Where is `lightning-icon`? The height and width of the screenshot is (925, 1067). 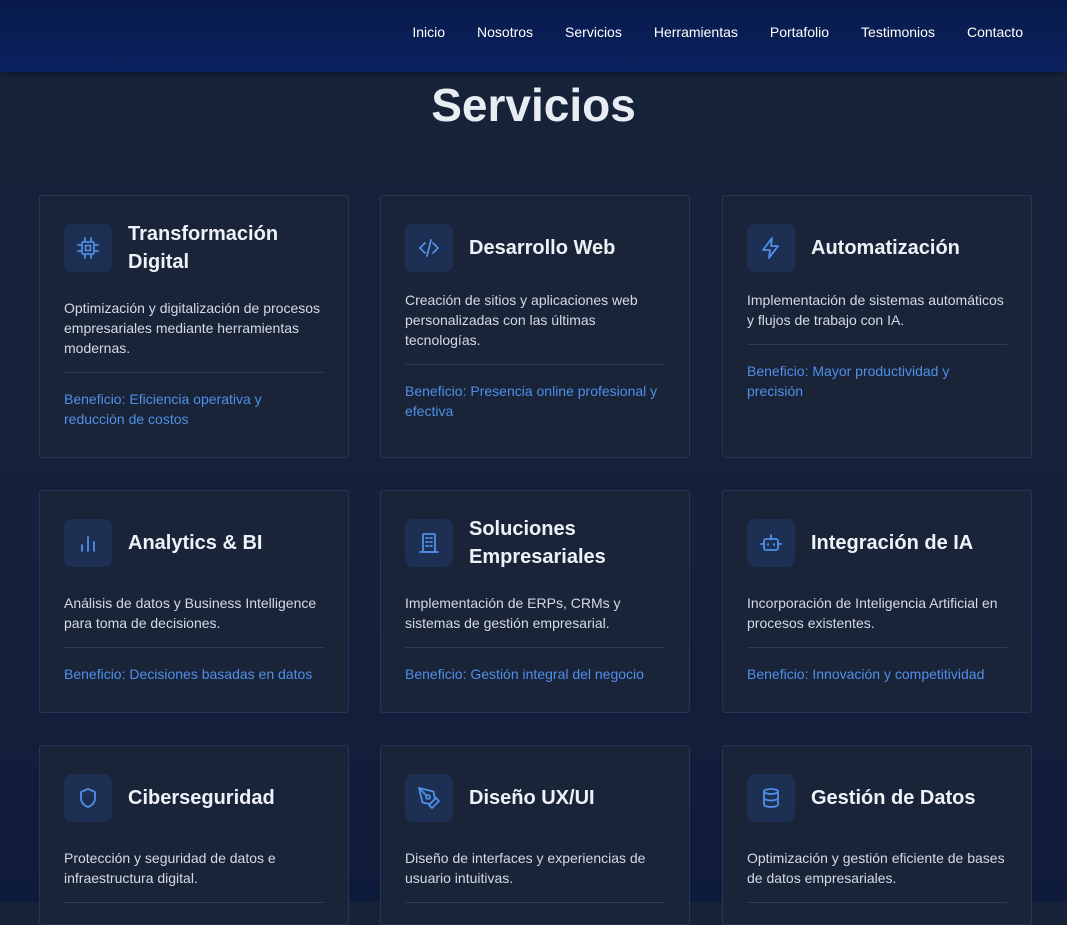 lightning-icon is located at coordinates (771, 248).